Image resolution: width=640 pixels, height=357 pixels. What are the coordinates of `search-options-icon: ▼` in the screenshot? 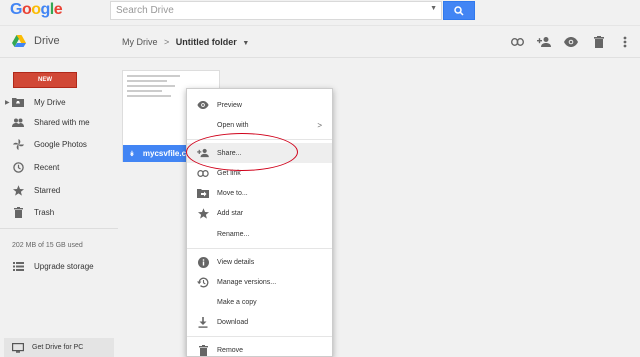 It's located at (433, 8).